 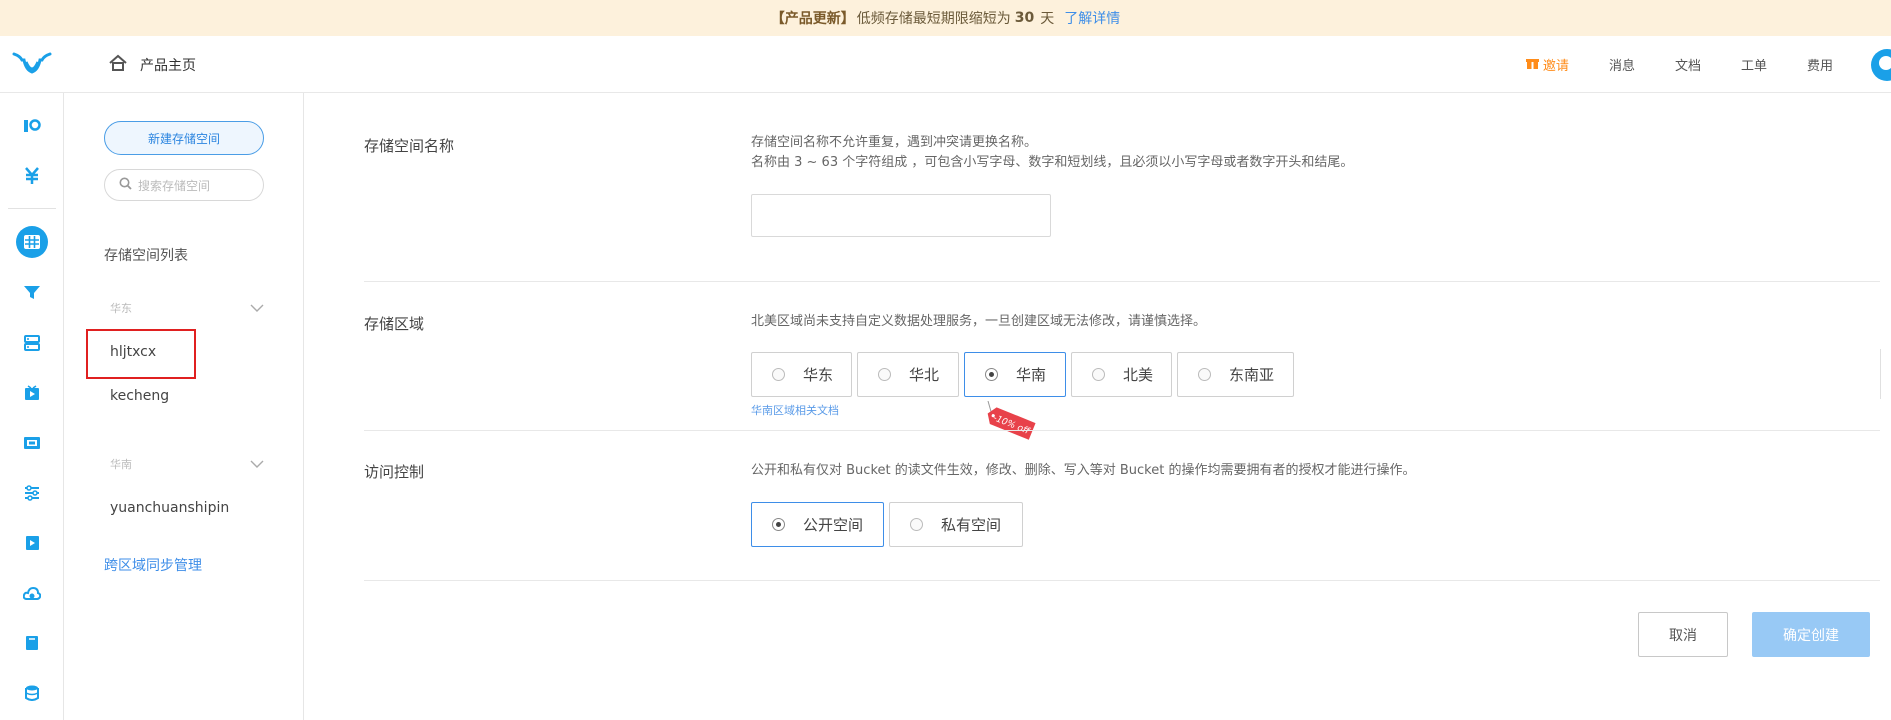 What do you see at coordinates (32, 292) in the screenshot?
I see `cdn-icon` at bounding box center [32, 292].